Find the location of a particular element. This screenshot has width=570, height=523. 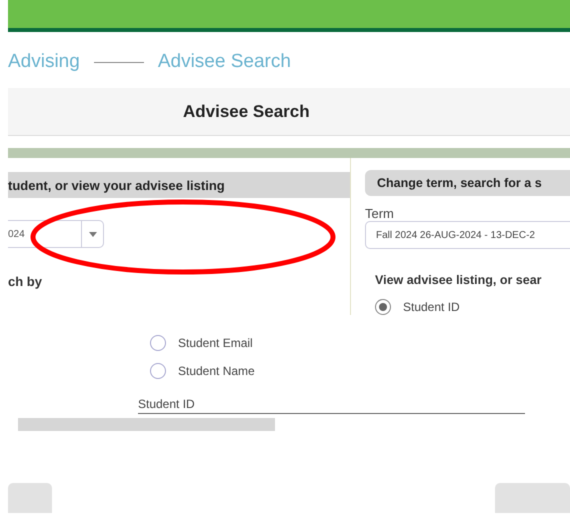

panel-heading: Change term, search for a s is located at coordinates (467, 183).